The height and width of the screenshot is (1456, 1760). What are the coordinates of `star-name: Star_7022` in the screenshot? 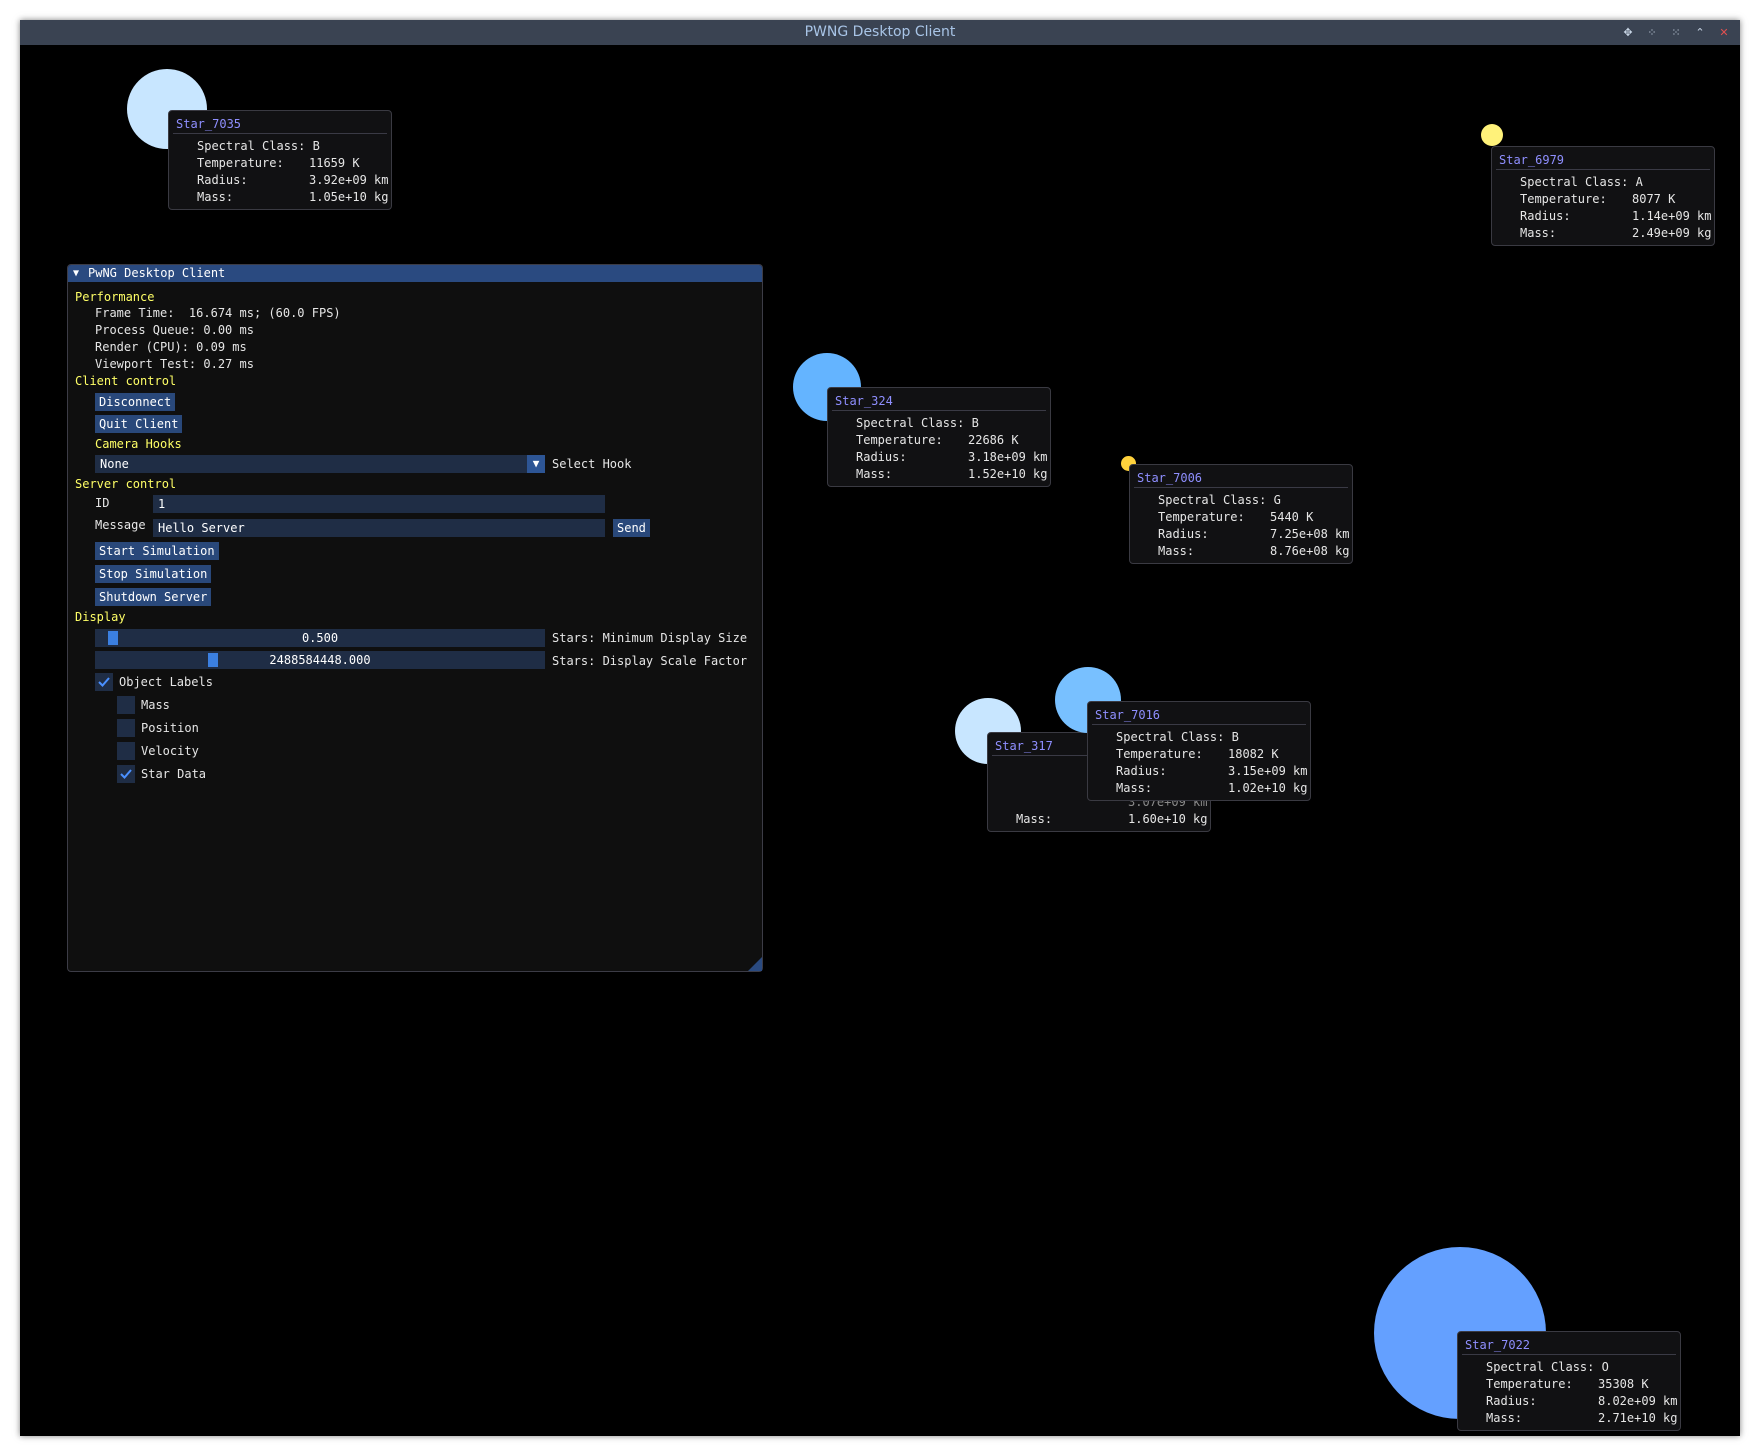 It's located at (1498, 1345).